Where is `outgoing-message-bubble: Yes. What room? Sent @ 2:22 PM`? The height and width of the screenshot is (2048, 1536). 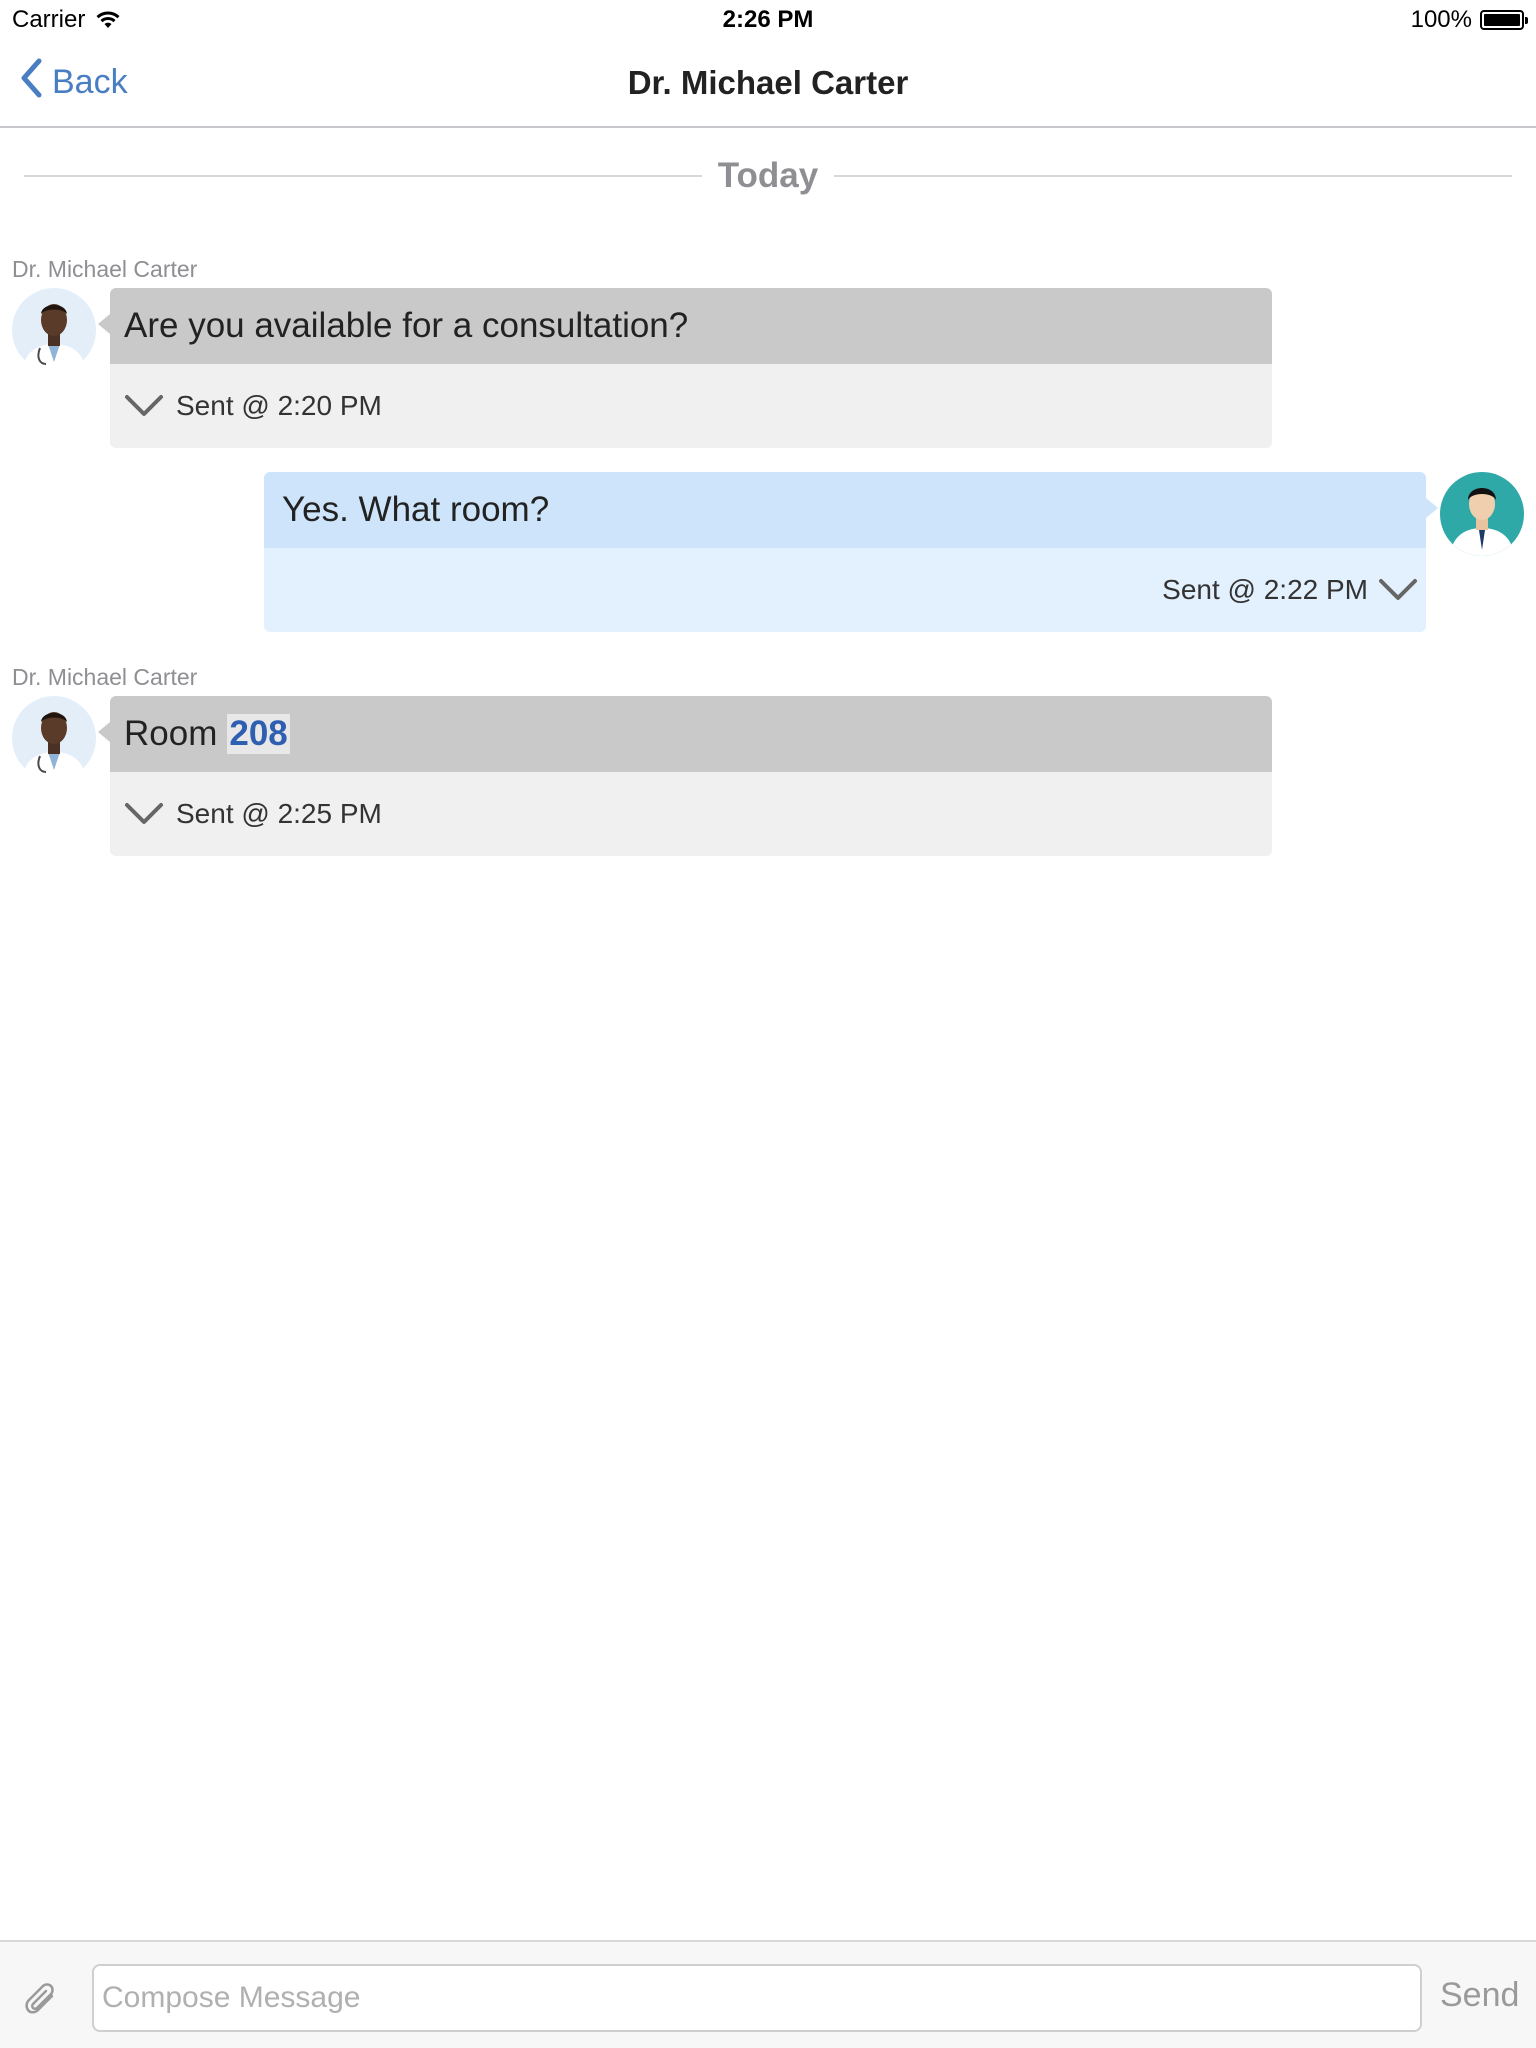 outgoing-message-bubble: Yes. What room? Sent @ 2:22 PM is located at coordinates (845, 552).